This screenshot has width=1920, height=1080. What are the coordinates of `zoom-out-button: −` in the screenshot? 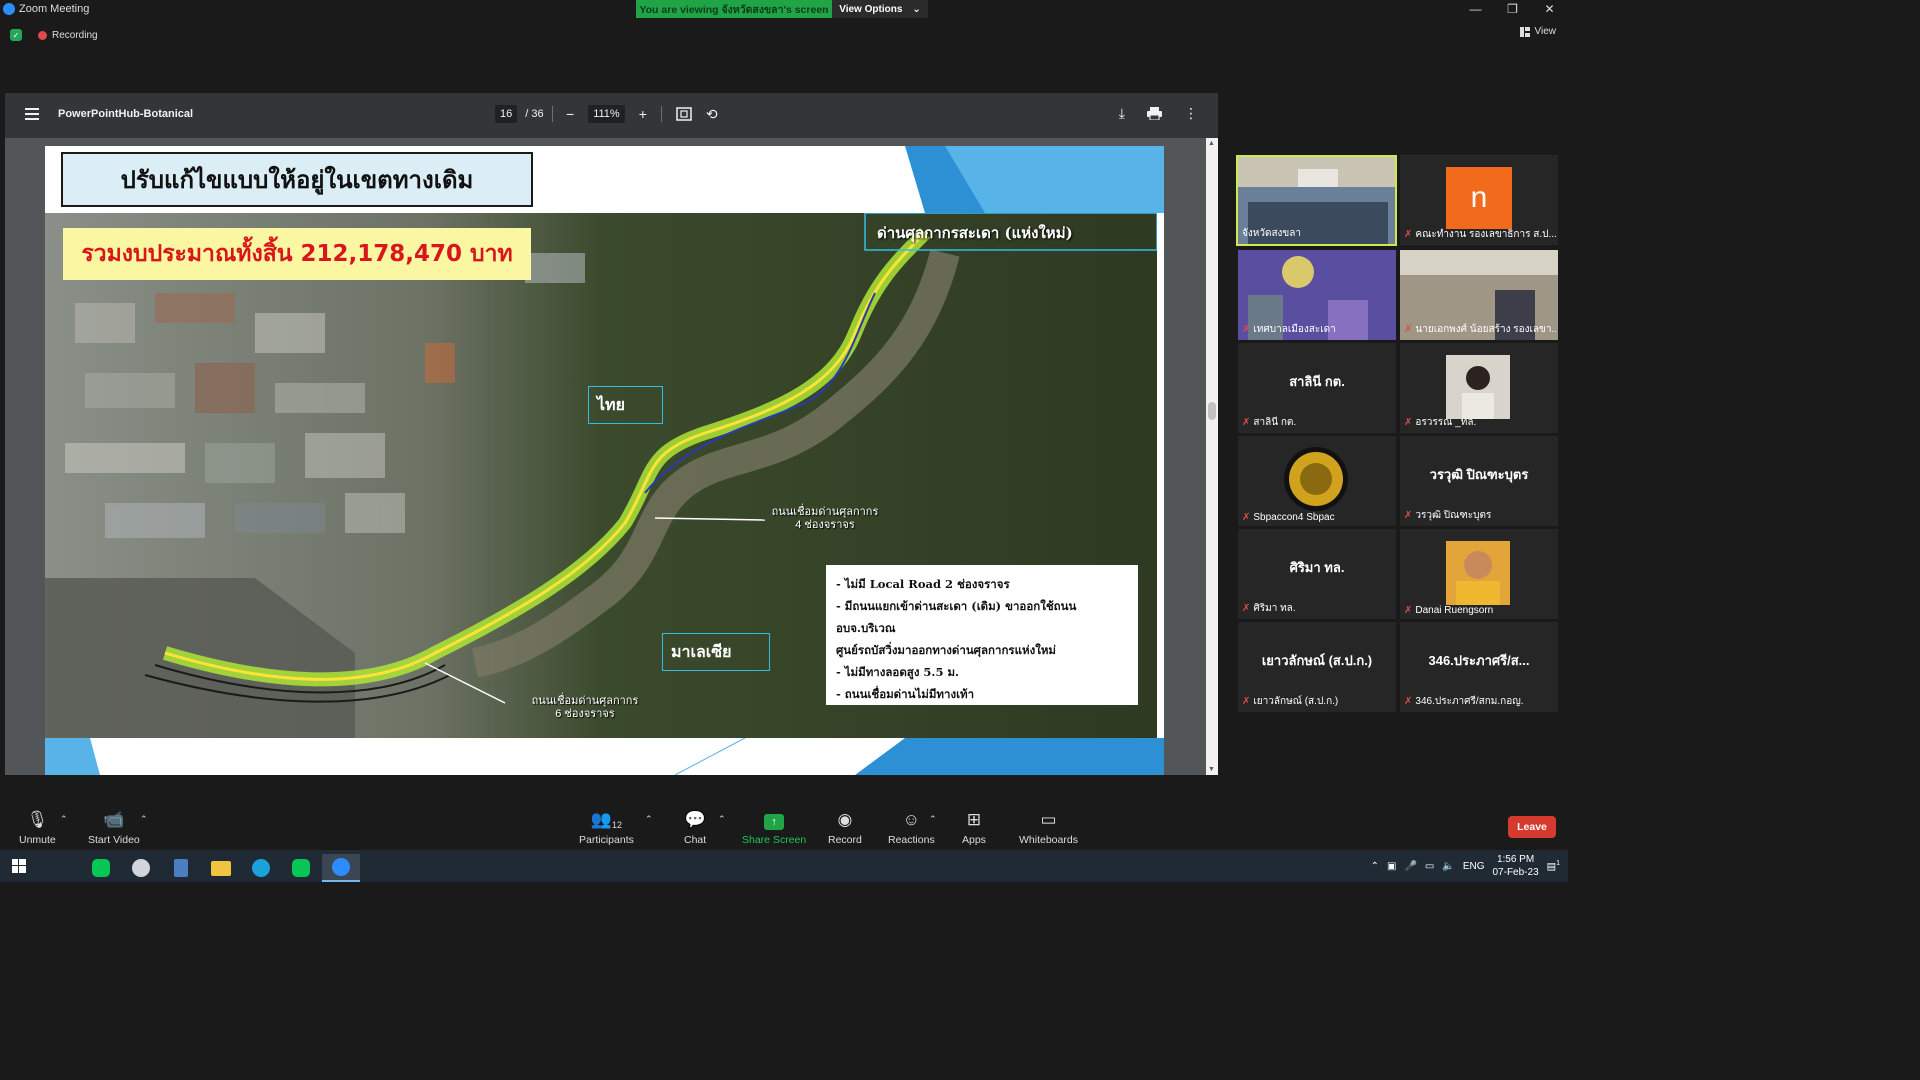 It's located at (570, 114).